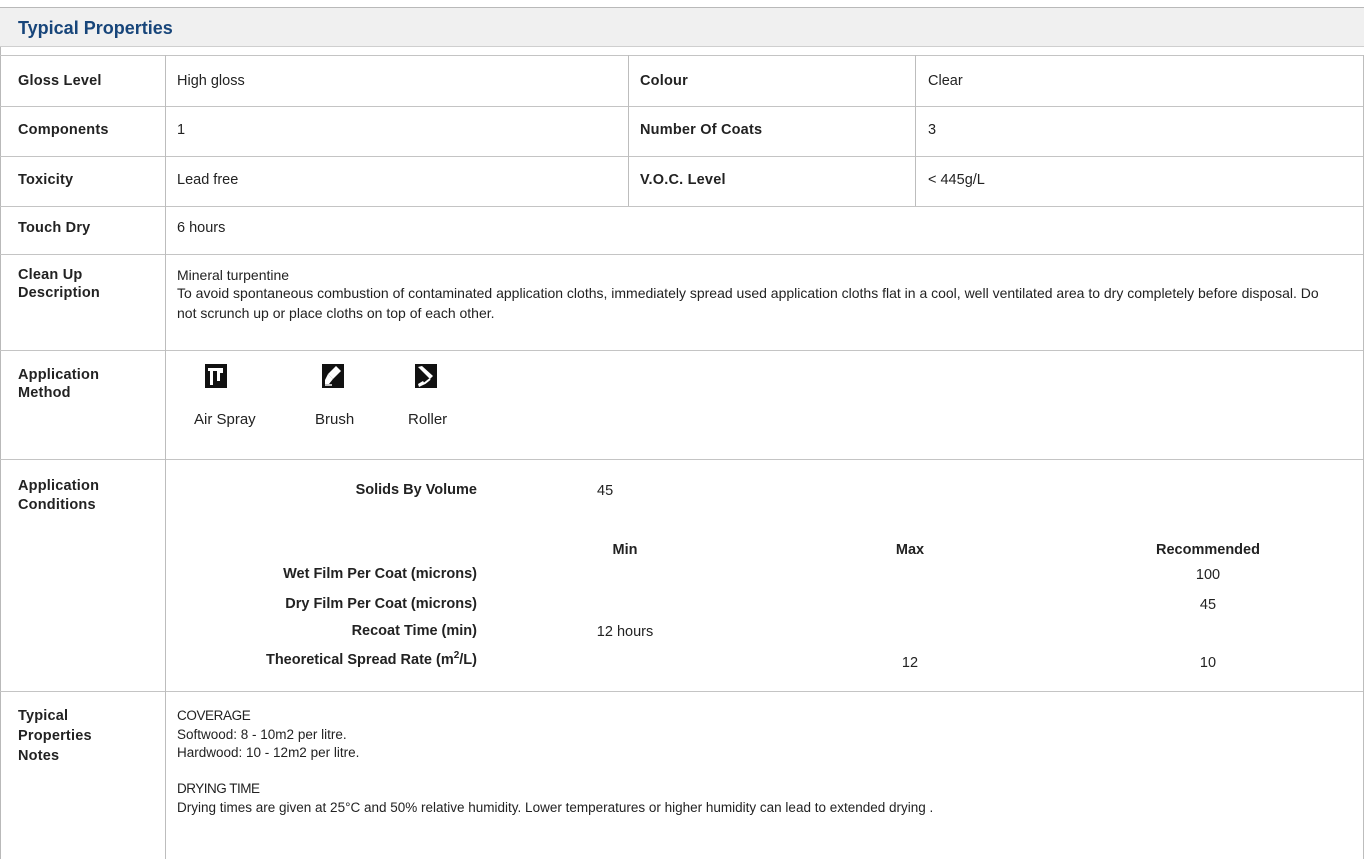 This screenshot has height=859, width=1364. I want to click on number-of-coats-value: 3, so click(932, 130).